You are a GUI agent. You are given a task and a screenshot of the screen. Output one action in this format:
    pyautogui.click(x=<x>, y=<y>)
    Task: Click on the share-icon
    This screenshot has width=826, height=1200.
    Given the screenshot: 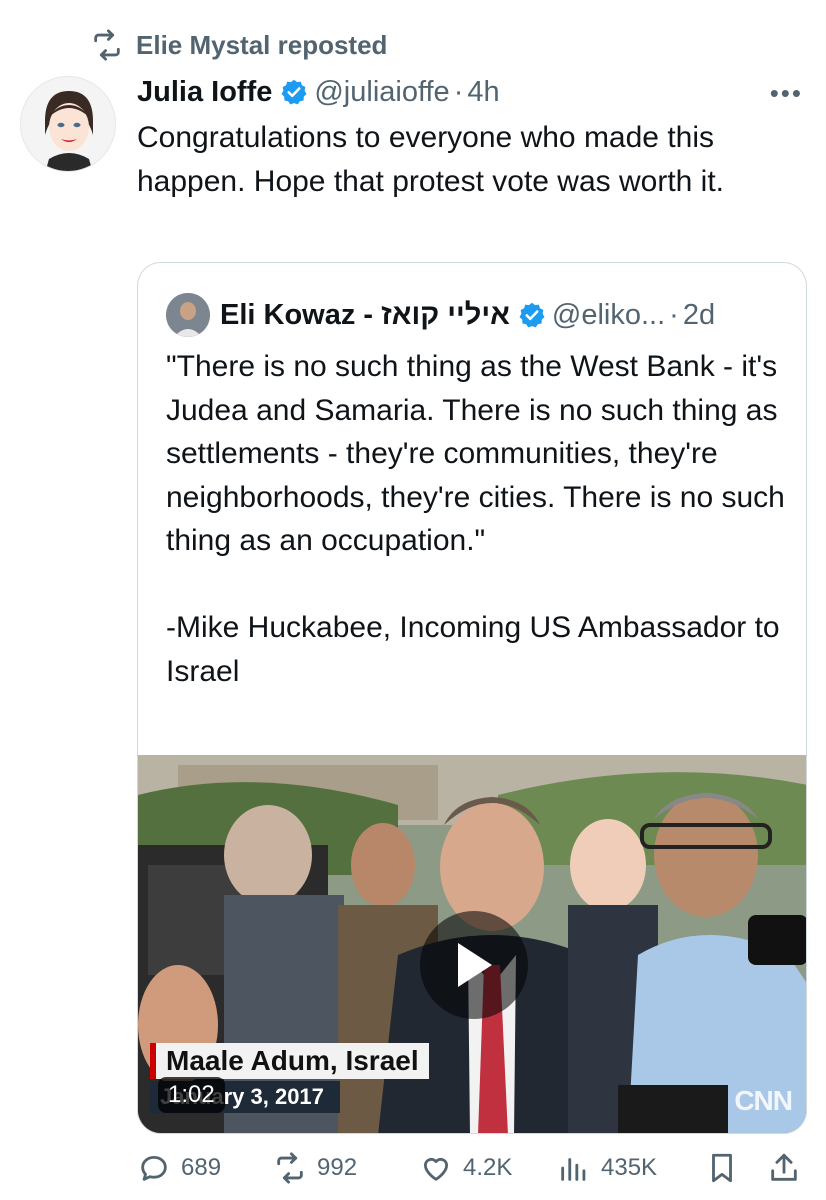 What is the action you would take?
    pyautogui.click(x=784, y=1167)
    